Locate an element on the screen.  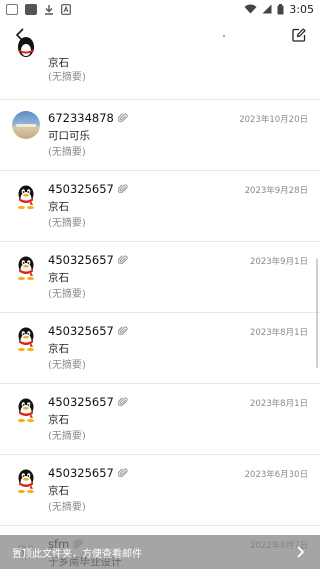
sender-name: 672334878 is located at coordinates (81, 118).